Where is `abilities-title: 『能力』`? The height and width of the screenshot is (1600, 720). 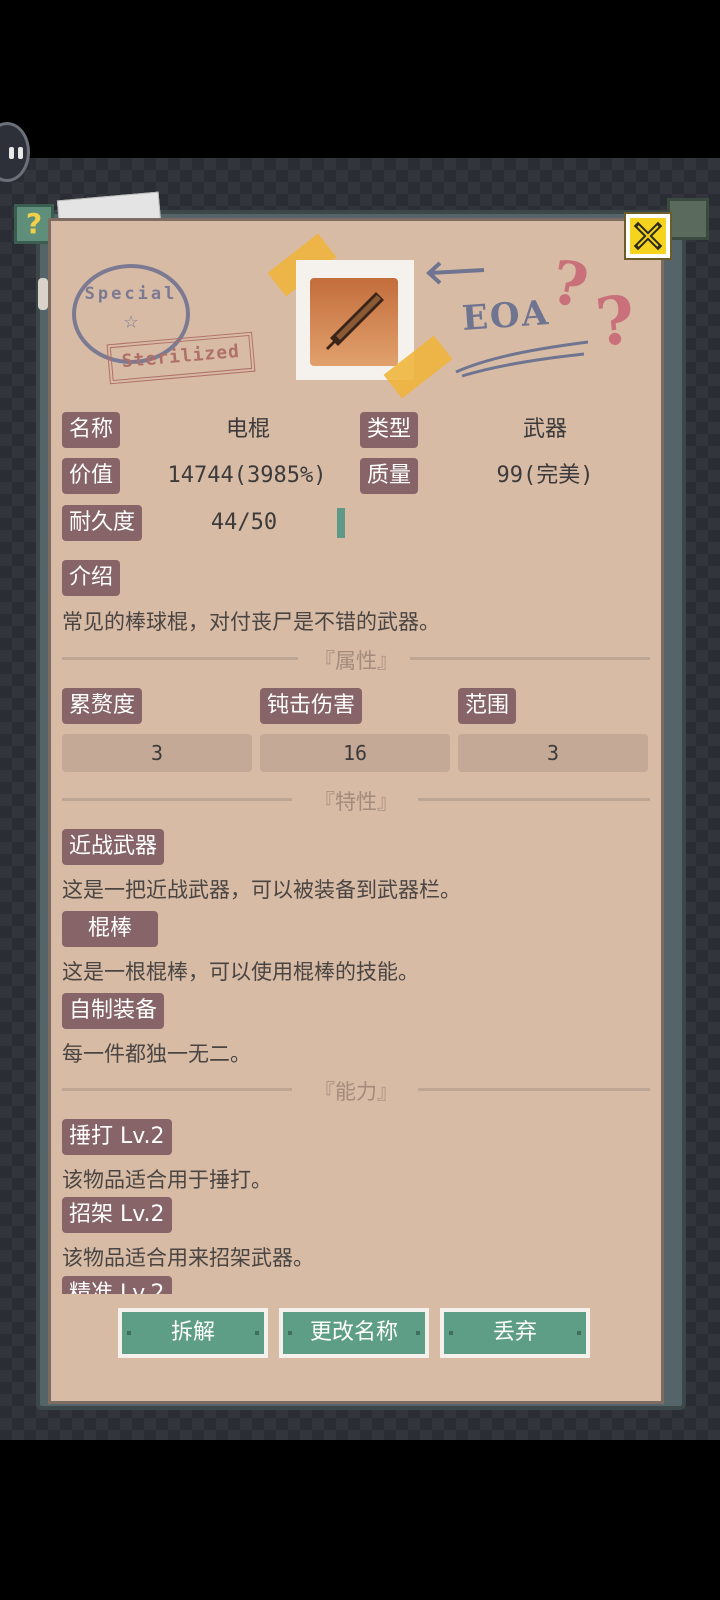 abilities-title: 『能力』 is located at coordinates (356, 1092).